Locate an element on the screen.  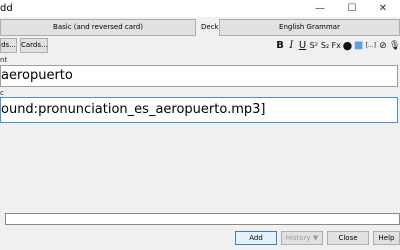
subscript-icon: S₂ is located at coordinates (325, 46).